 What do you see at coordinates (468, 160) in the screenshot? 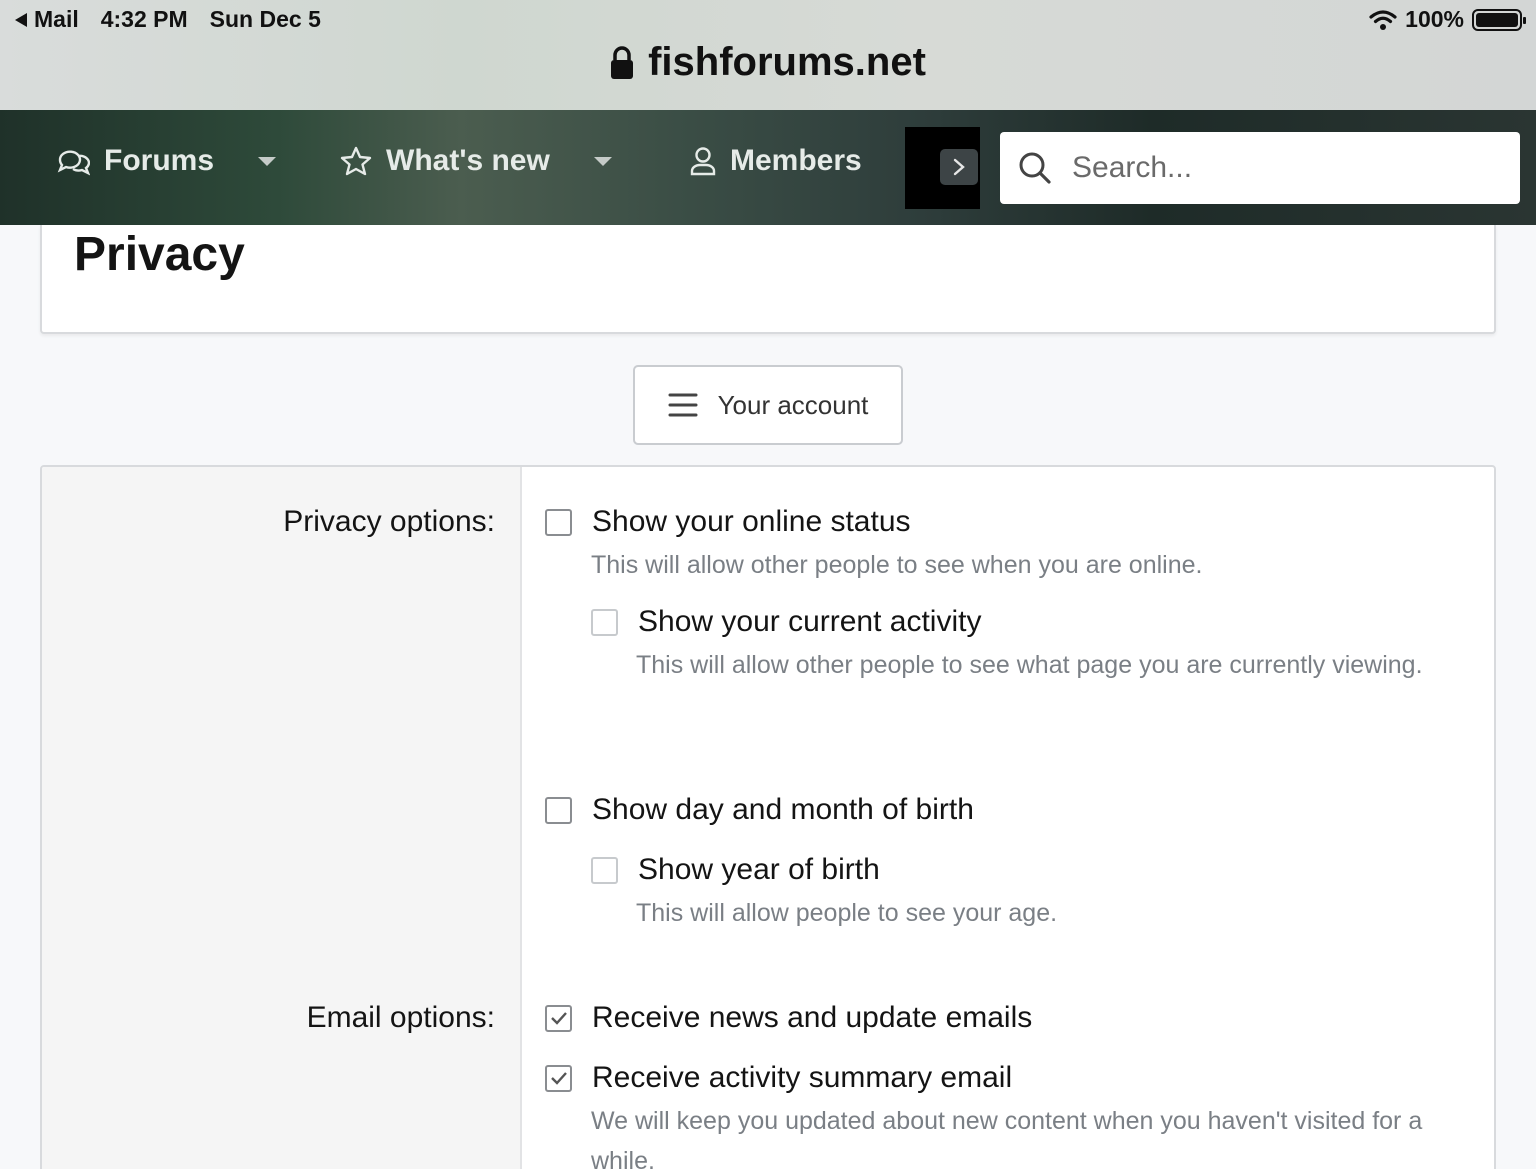
I see `nav-whats-new-label: What's new` at bounding box center [468, 160].